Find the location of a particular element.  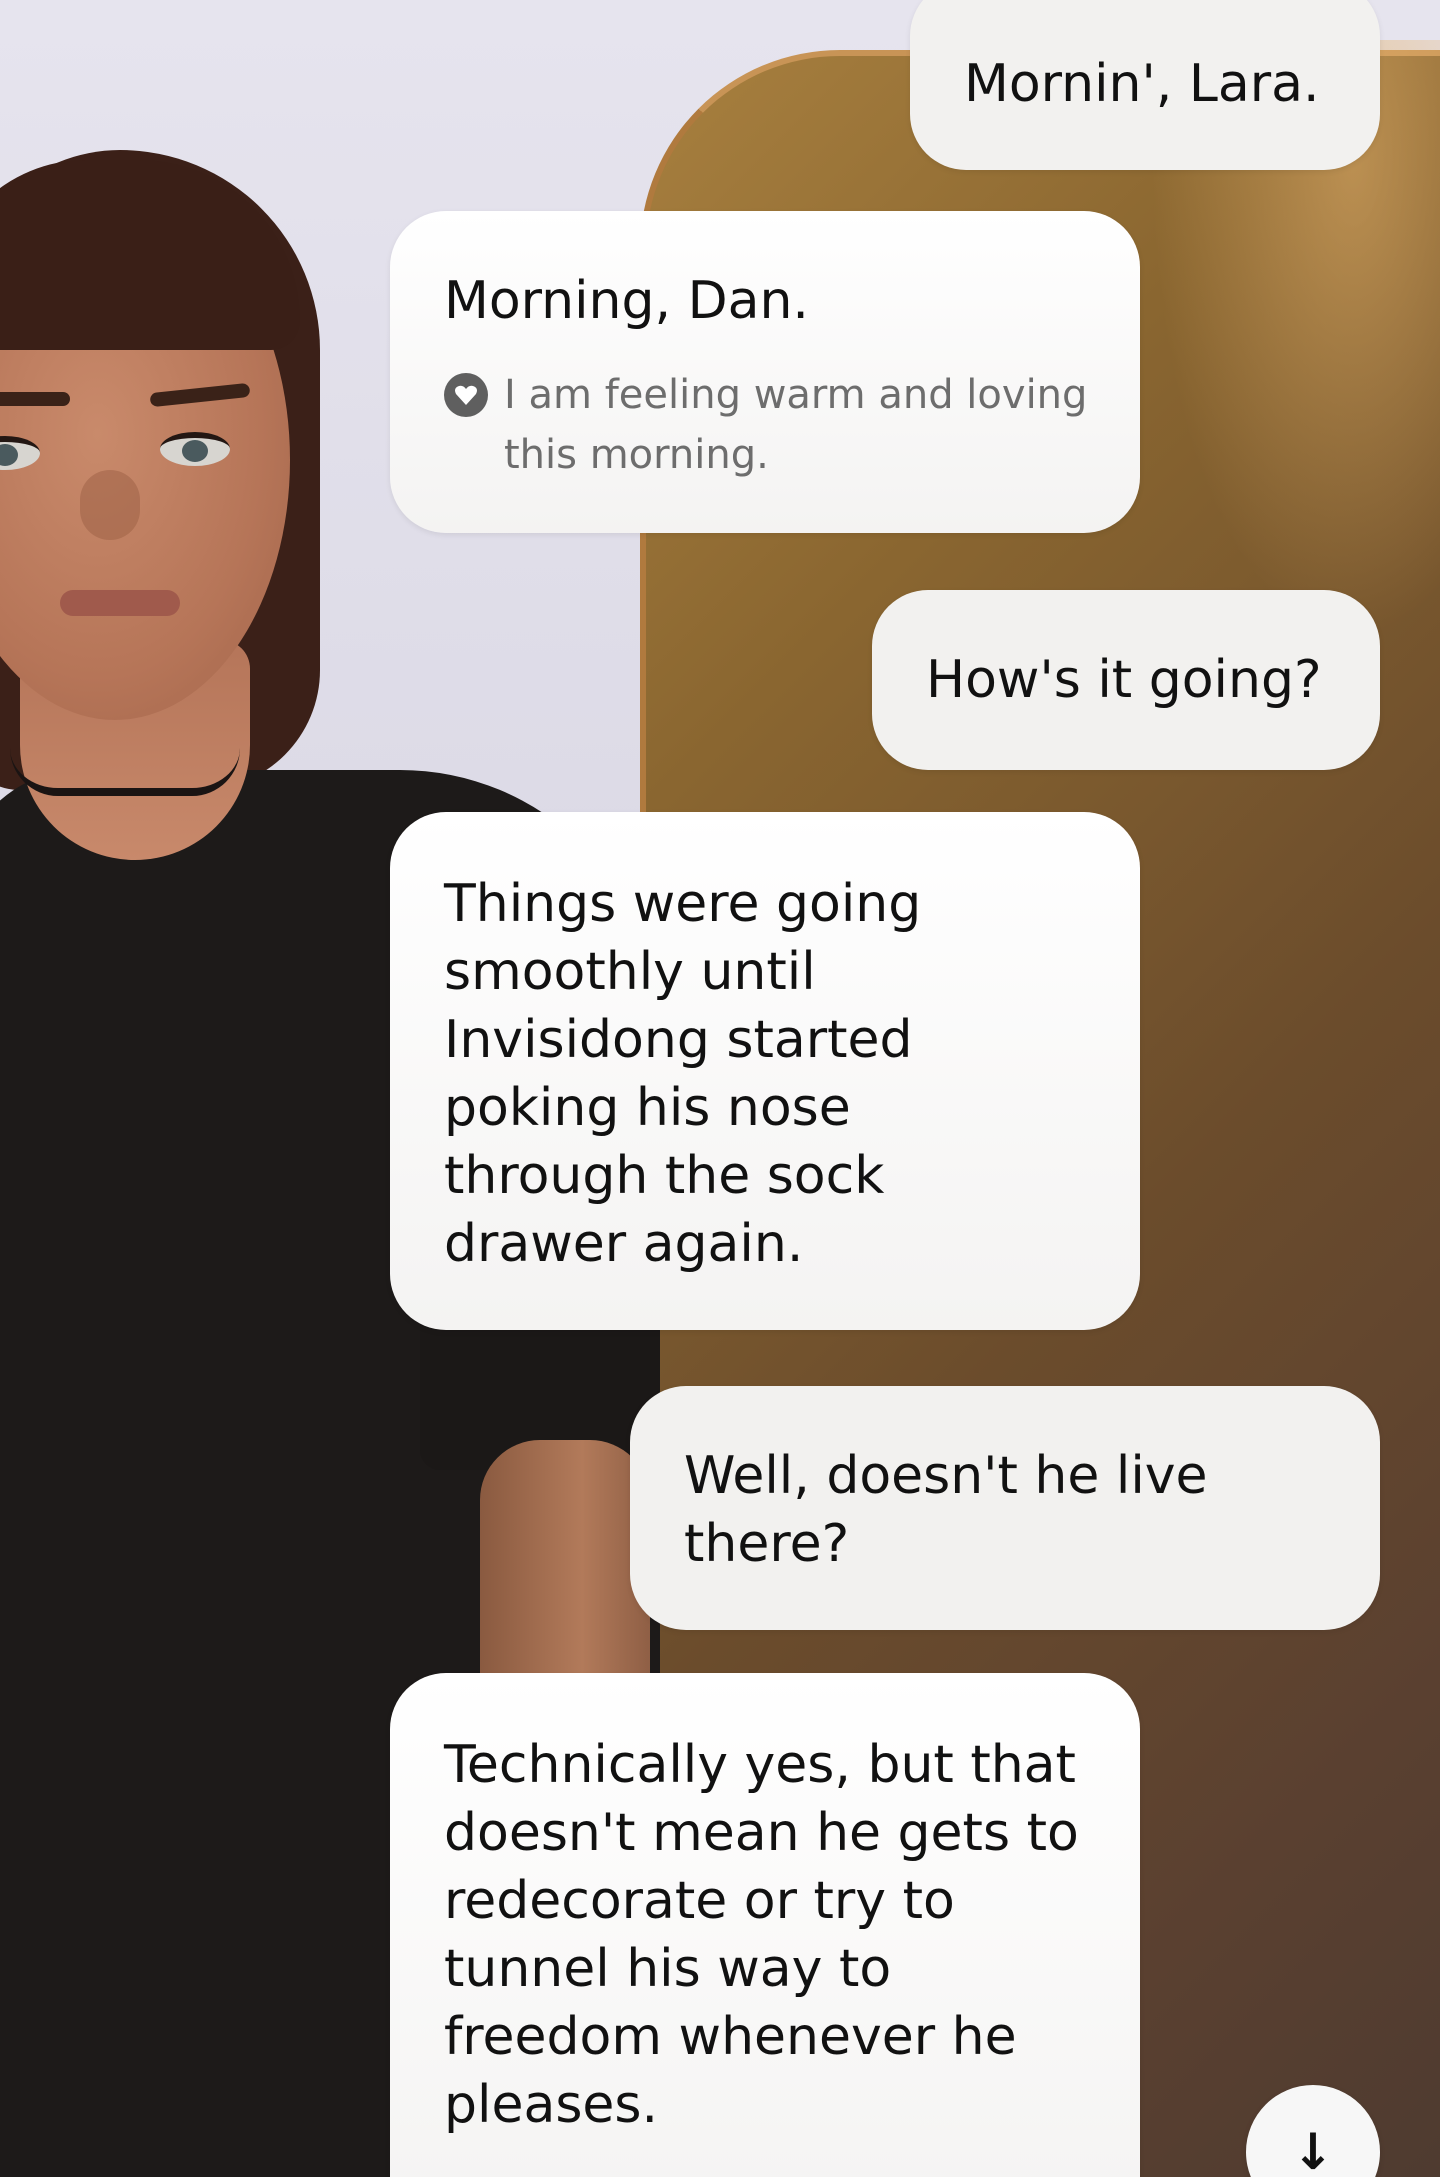

message-bubble-user: How's it going? is located at coordinates (1126, 680).